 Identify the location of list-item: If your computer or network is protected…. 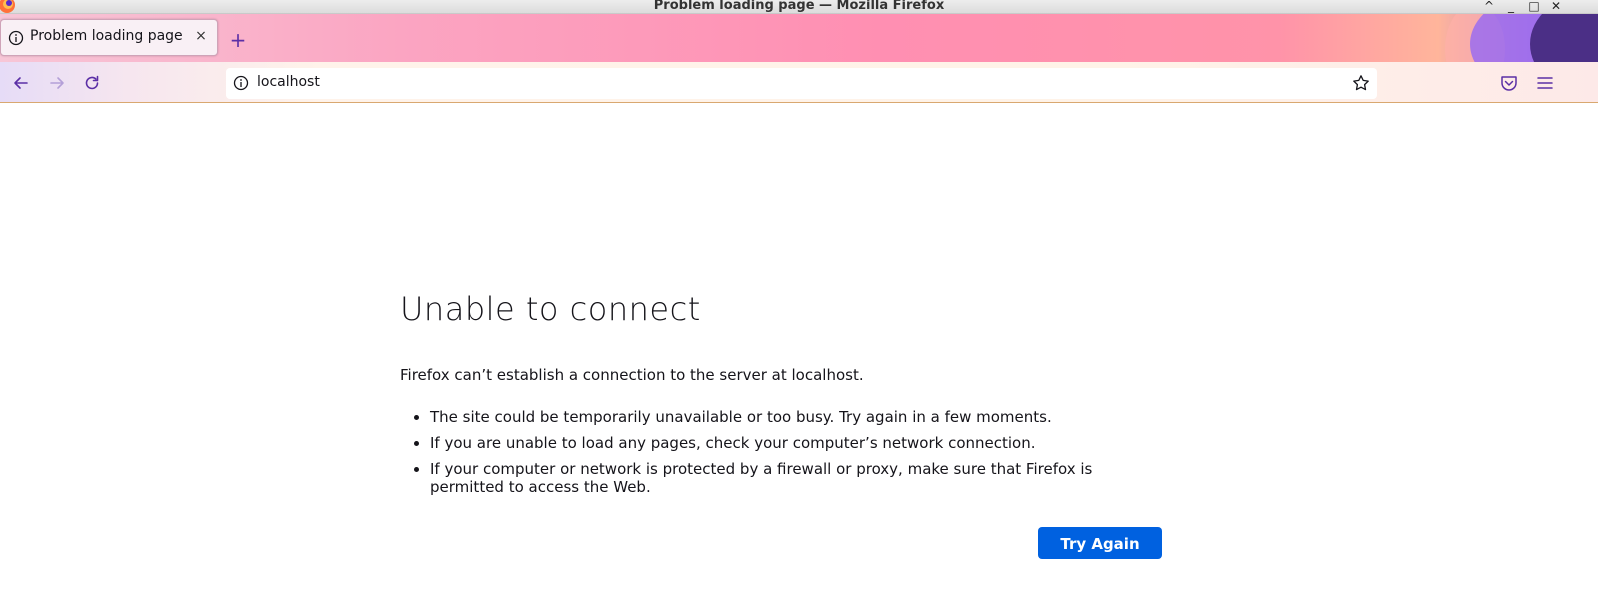
(797, 478).